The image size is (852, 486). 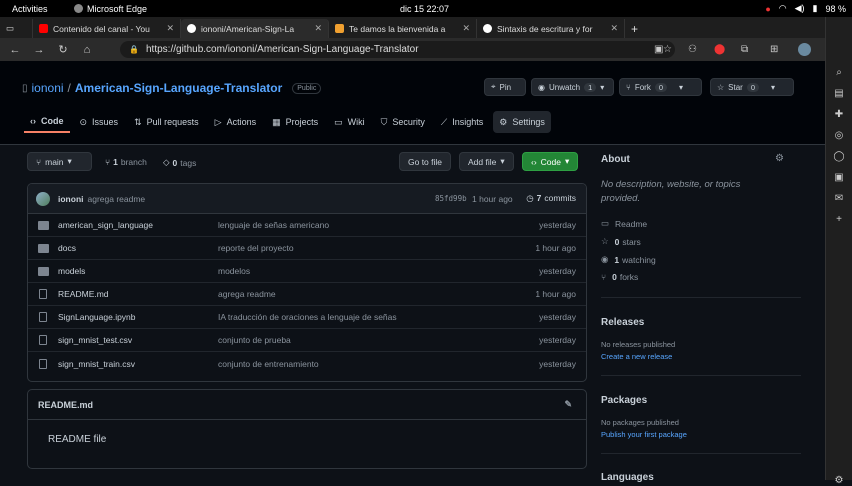 What do you see at coordinates (110, 9) in the screenshot?
I see `app-menu: Microsoft Edge` at bounding box center [110, 9].